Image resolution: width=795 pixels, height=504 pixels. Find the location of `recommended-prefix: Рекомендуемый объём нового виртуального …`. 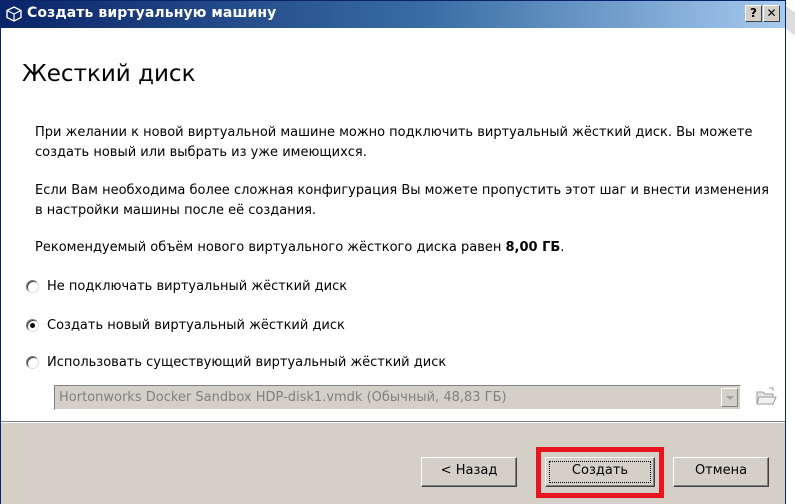

recommended-prefix: Рекомендуемый объём нового виртуального … is located at coordinates (270, 247).